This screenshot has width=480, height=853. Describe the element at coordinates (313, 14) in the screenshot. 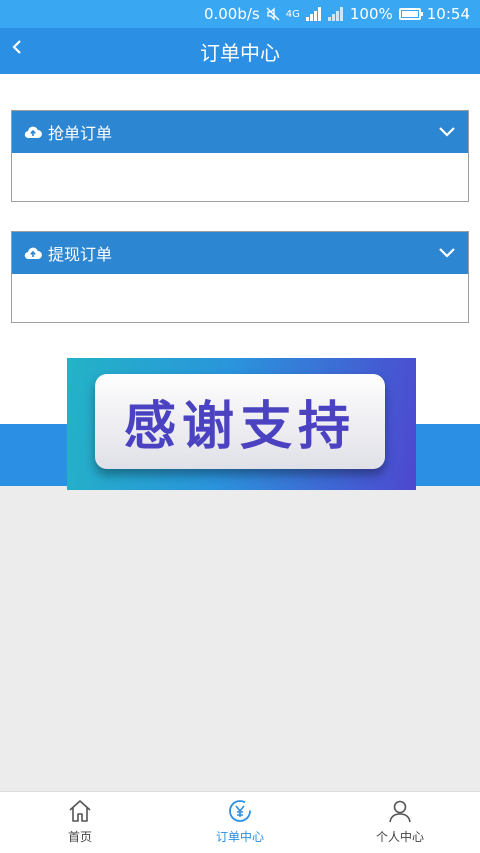

I see `signal-icon` at that location.